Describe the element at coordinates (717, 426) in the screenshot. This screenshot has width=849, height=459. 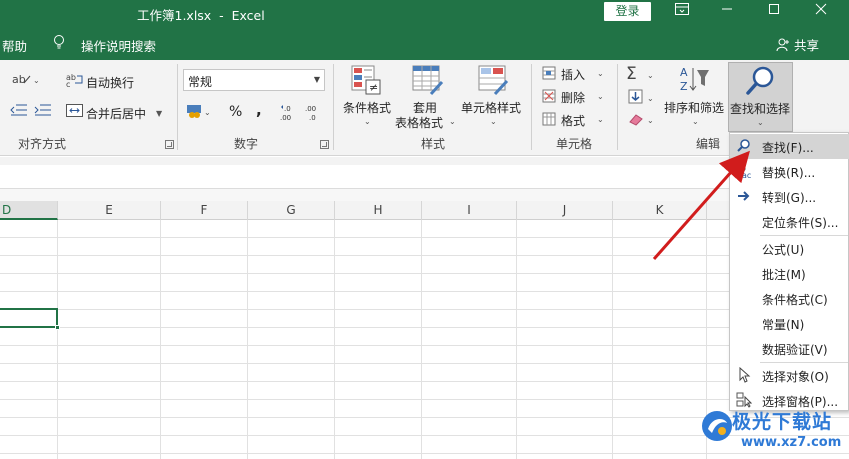
I see `watermark-logo-icon` at that location.